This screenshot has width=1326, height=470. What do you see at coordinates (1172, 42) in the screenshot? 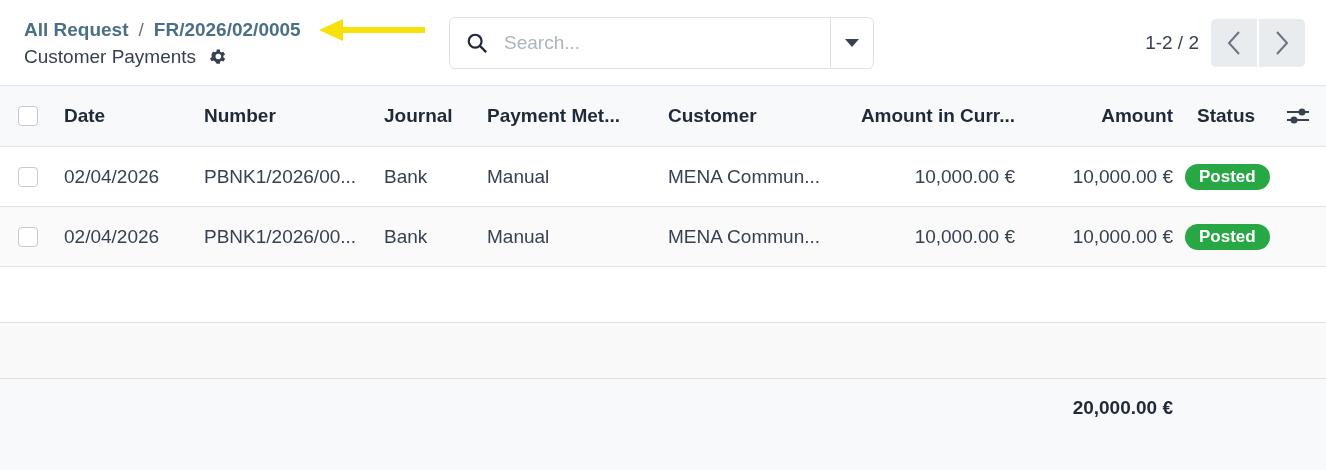
I see `pager-range: 1-2 / 2` at bounding box center [1172, 42].